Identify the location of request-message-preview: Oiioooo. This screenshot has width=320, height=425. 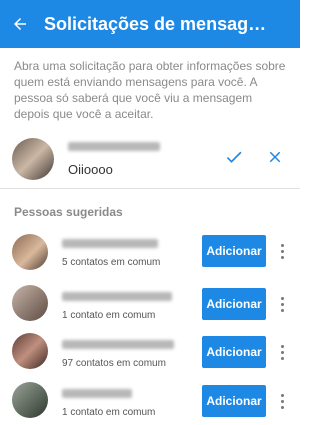
(90, 169).